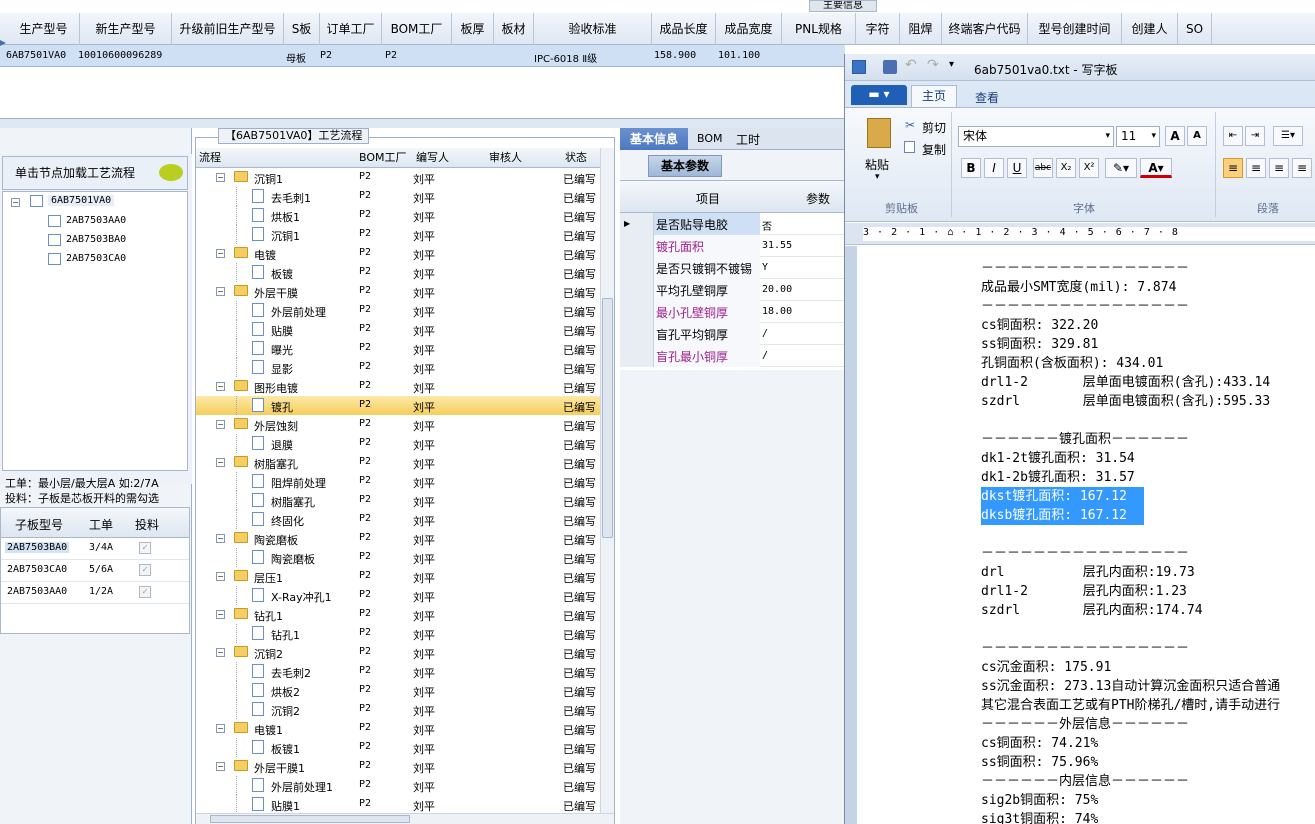 This screenshot has height=824, width=1315. What do you see at coordinates (1255, 136) in the screenshot?
I see `increase-indent-button: ⇥` at bounding box center [1255, 136].